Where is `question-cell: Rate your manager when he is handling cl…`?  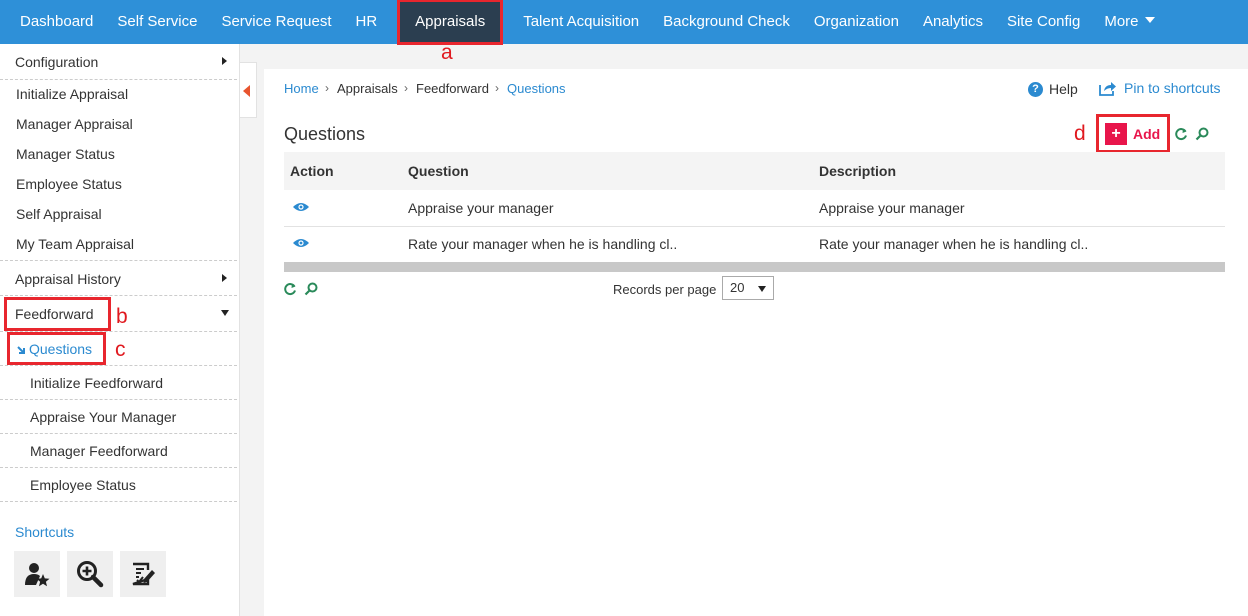 question-cell: Rate your manager when he is handling cl… is located at coordinates (607, 244).